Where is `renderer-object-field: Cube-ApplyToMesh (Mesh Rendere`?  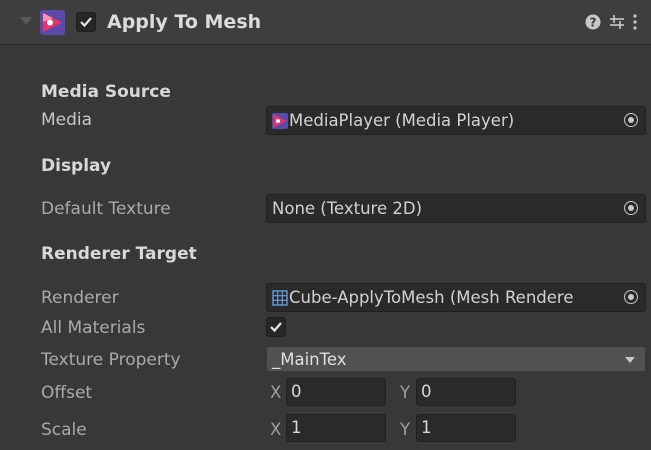
renderer-object-field: Cube-ApplyToMesh (Mesh Rendere is located at coordinates (456, 297).